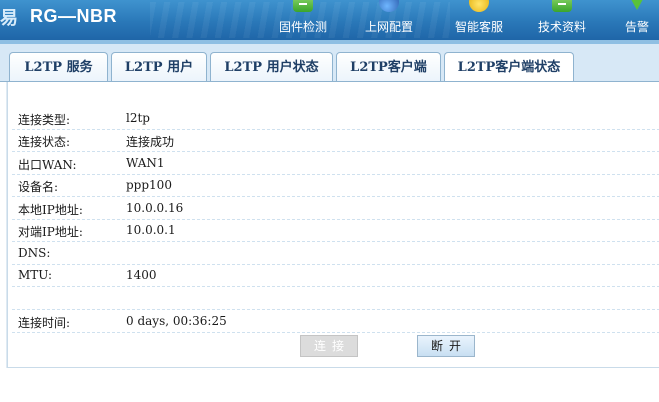  I want to click on connect-button: 连接, so click(329, 346).